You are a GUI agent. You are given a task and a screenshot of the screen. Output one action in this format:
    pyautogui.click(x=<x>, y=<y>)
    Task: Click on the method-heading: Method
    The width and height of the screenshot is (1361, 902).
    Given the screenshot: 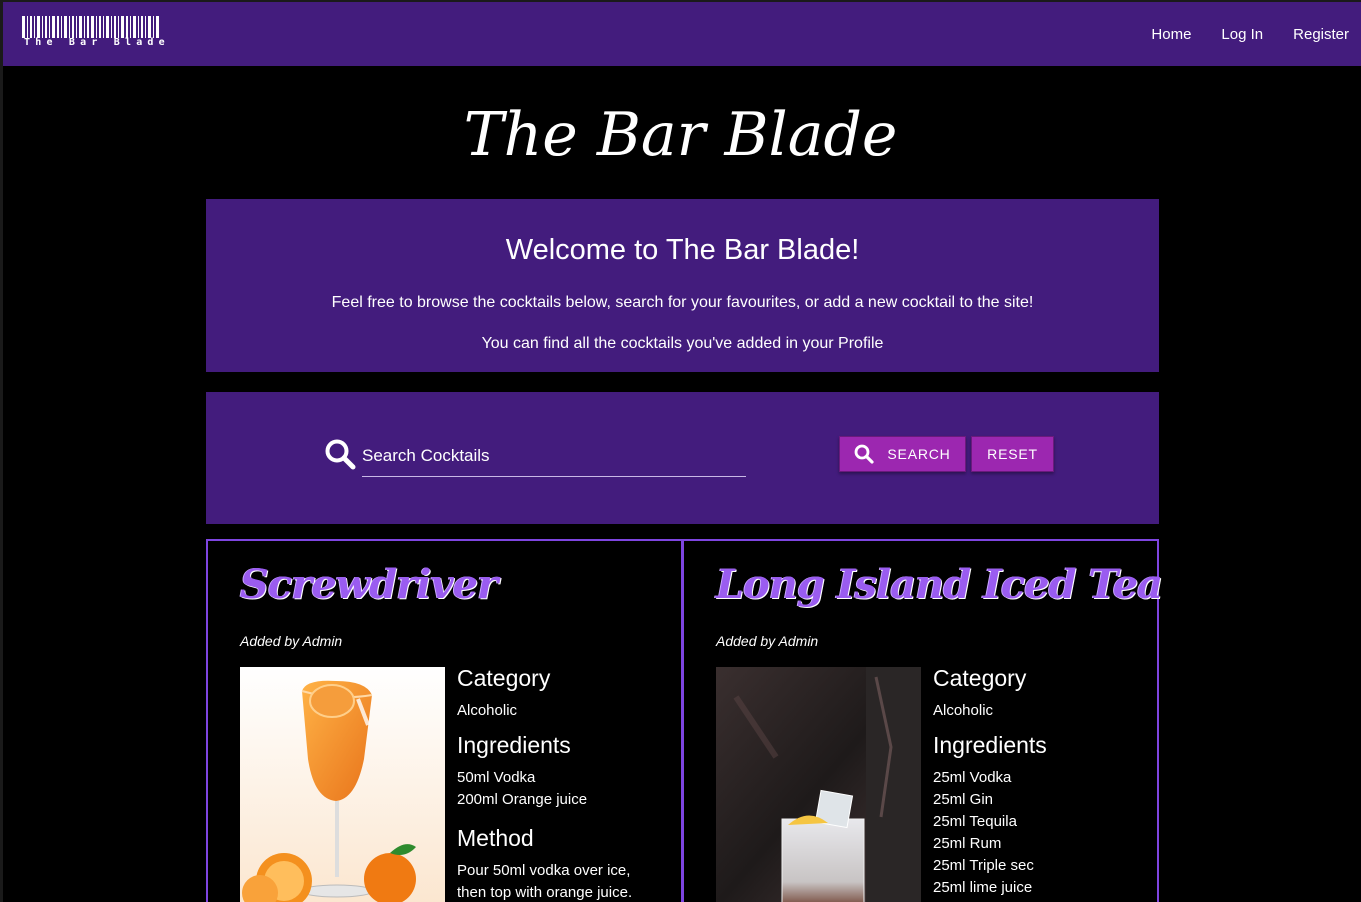 What is the action you would take?
    pyautogui.click(x=495, y=838)
    